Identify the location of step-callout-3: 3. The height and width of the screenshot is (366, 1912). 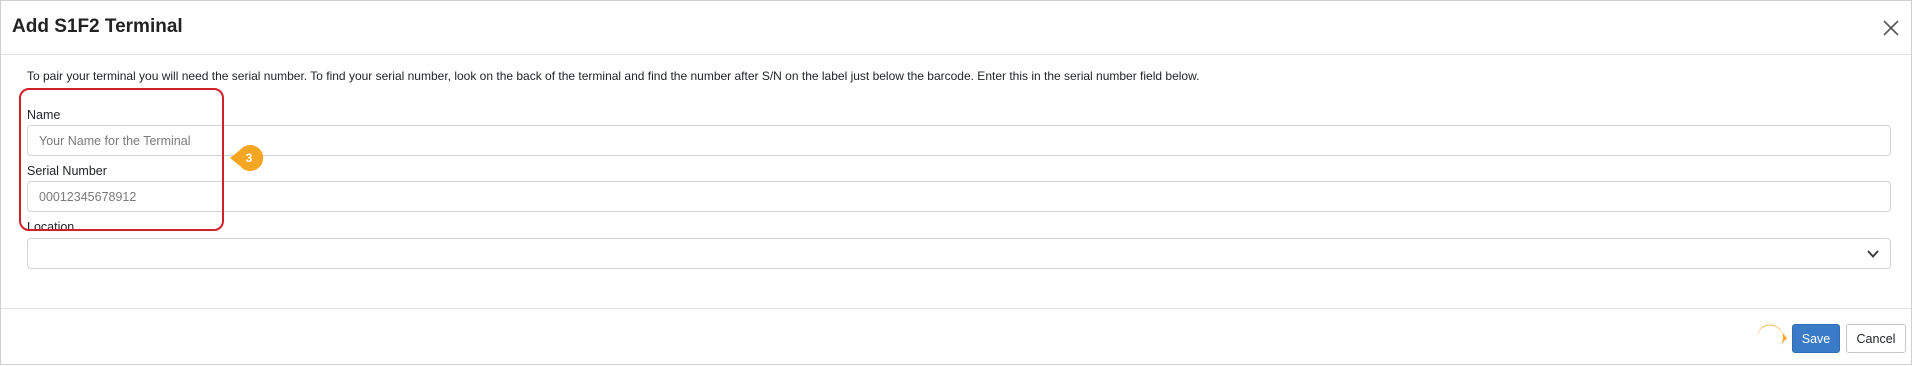
(247, 158).